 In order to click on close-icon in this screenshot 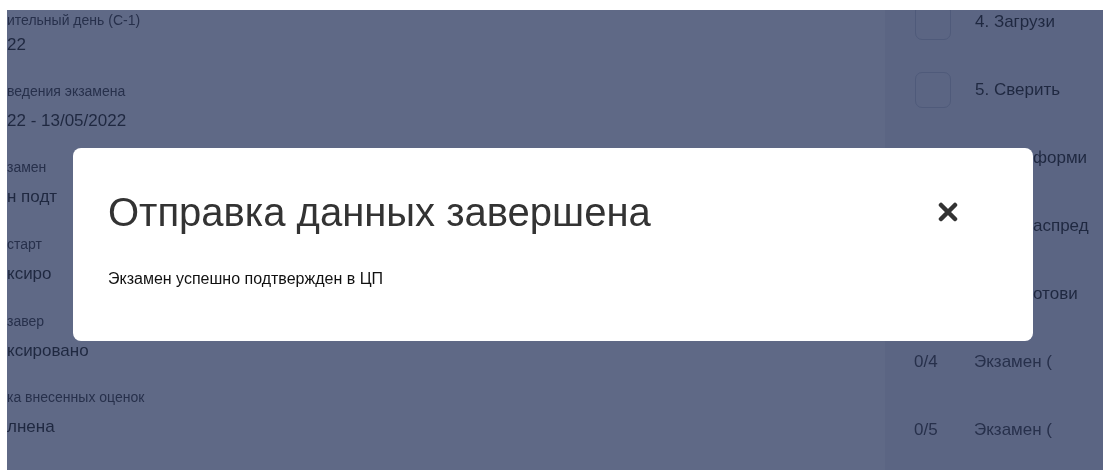, I will do `click(948, 212)`.